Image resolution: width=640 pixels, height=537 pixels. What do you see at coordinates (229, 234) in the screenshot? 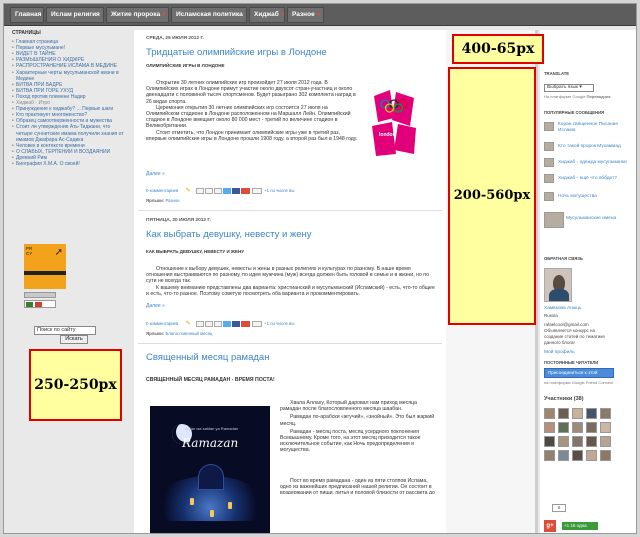
I see `post-title: Как выбрать девушку, невесту и жену` at bounding box center [229, 234].